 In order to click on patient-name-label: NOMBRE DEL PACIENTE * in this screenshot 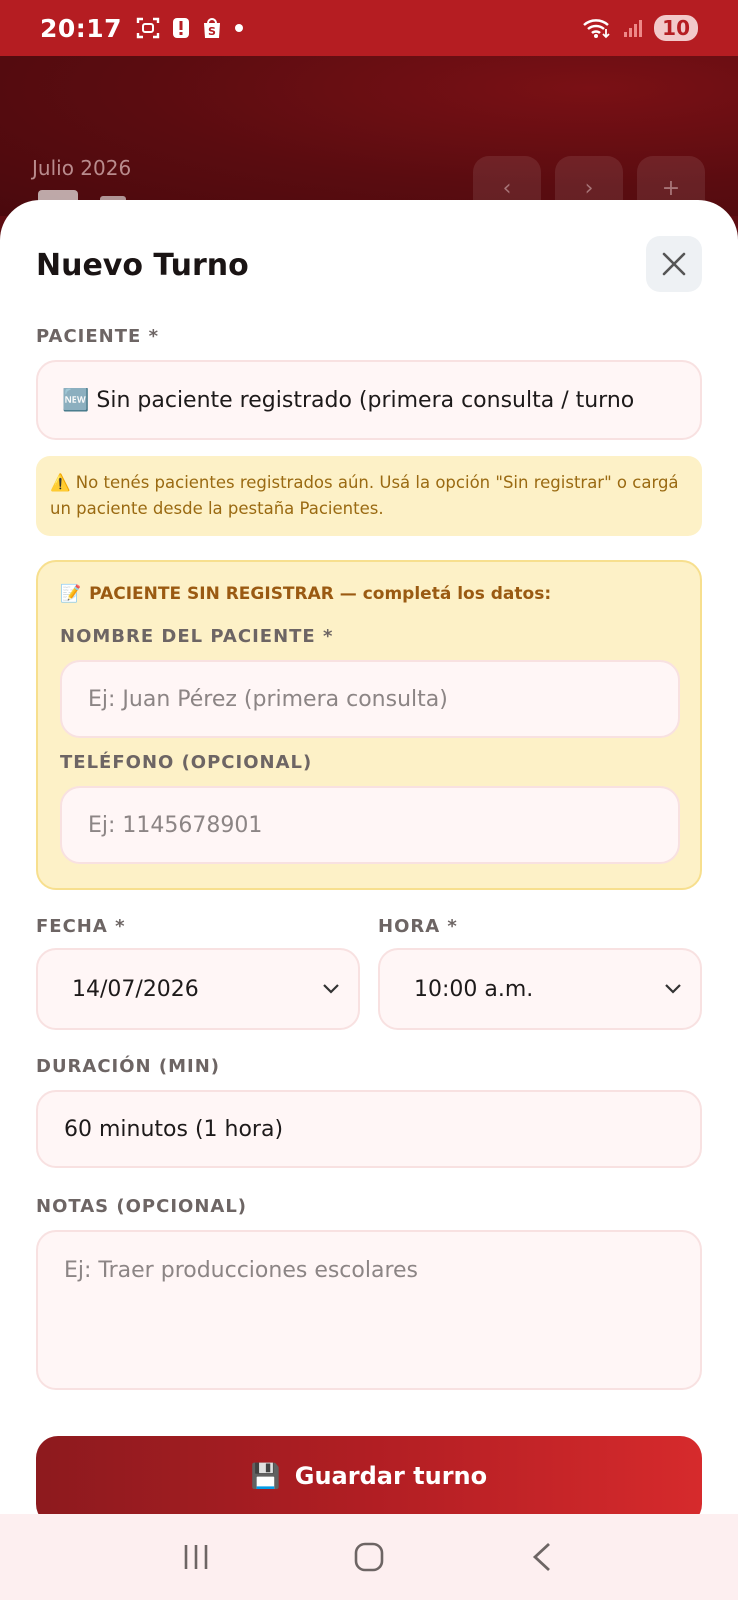, I will do `click(197, 636)`.